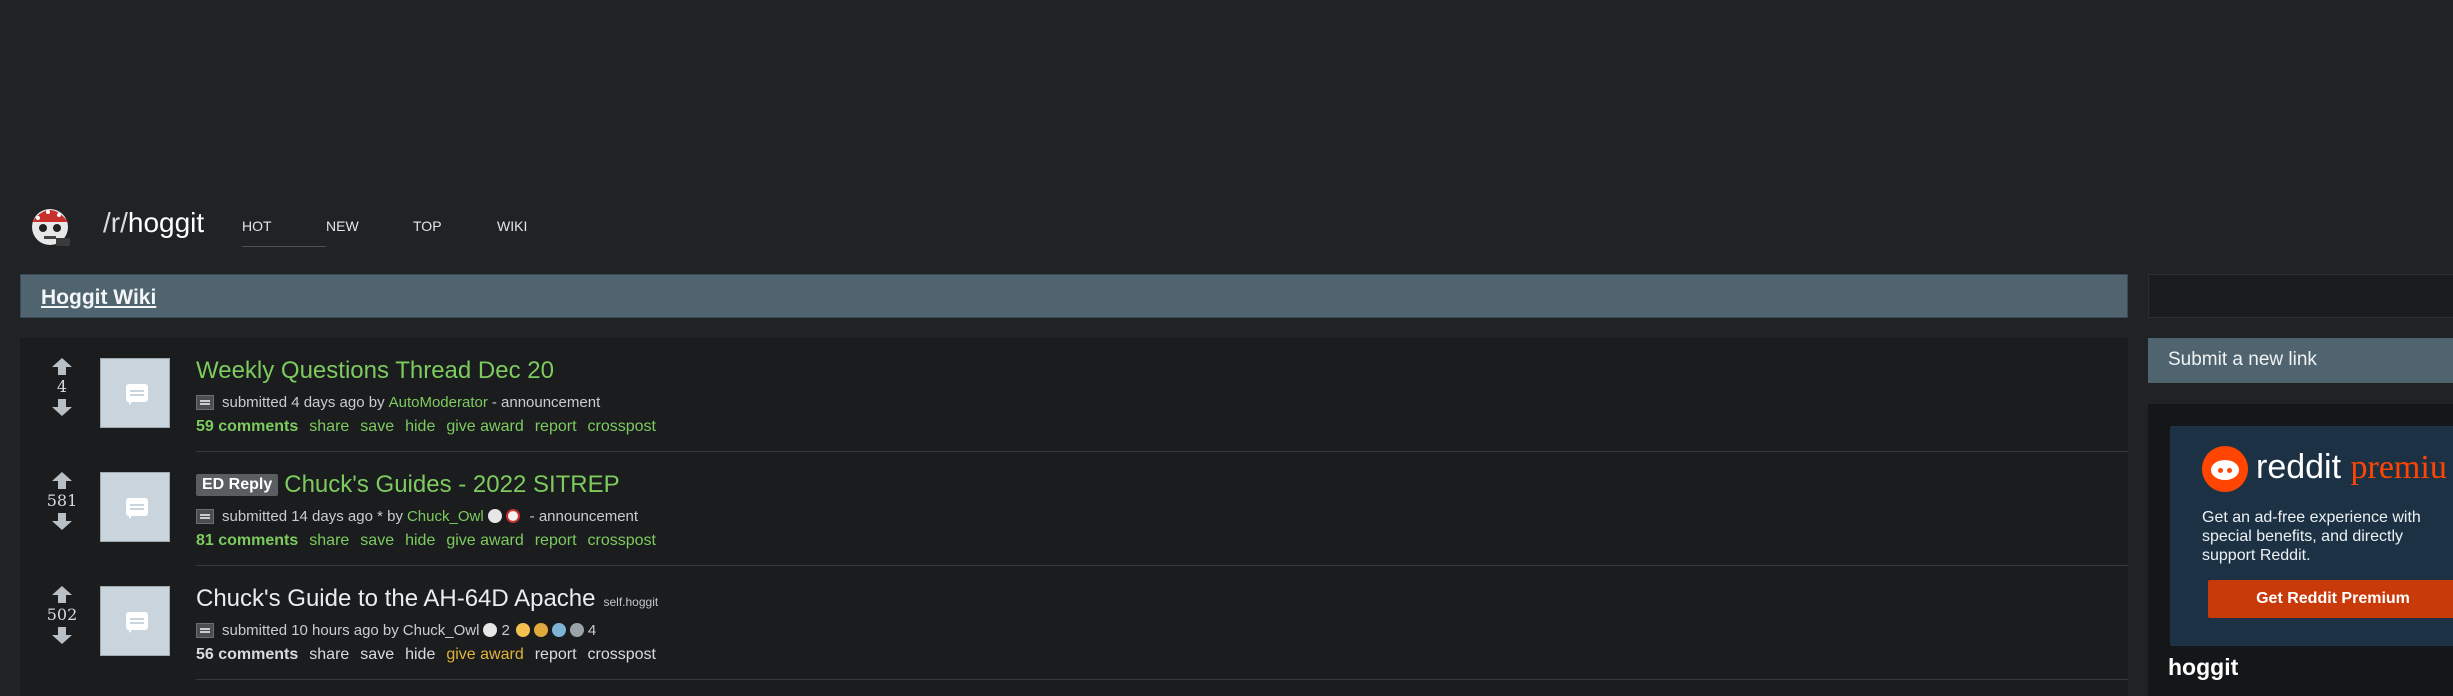  What do you see at coordinates (2330, 599) in the screenshot?
I see `get-premium-button: Get Reddit Premium` at bounding box center [2330, 599].